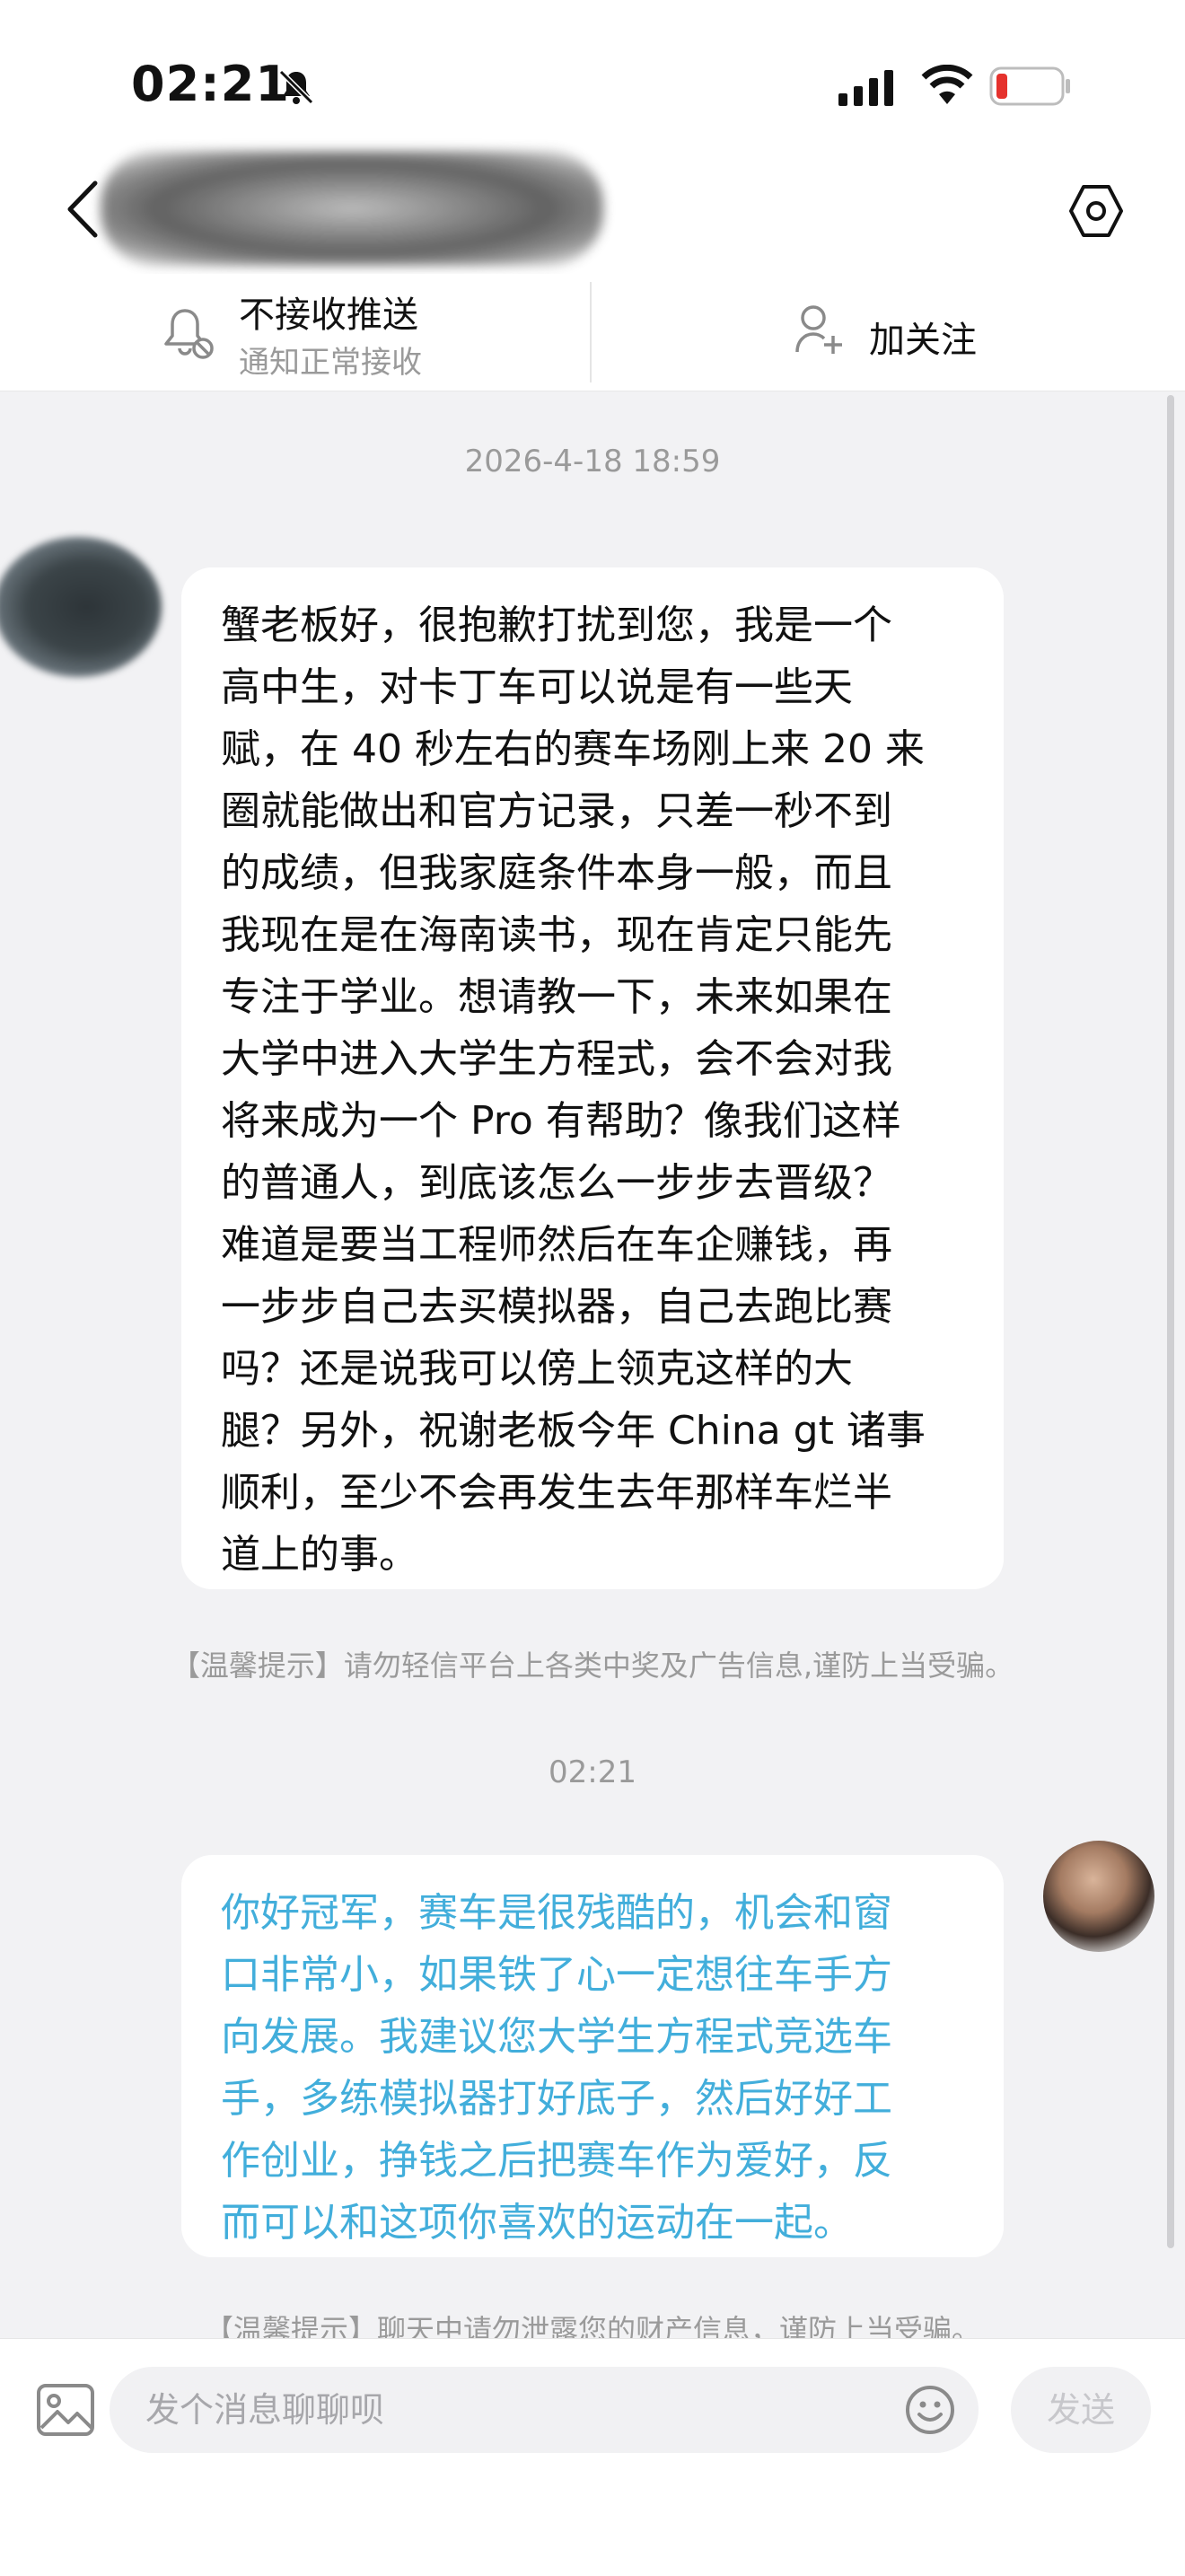 The width and height of the screenshot is (1185, 2576). I want to click on message-line: 蟹老板好，很抱歉打扰到您，我是一个, so click(556, 625).